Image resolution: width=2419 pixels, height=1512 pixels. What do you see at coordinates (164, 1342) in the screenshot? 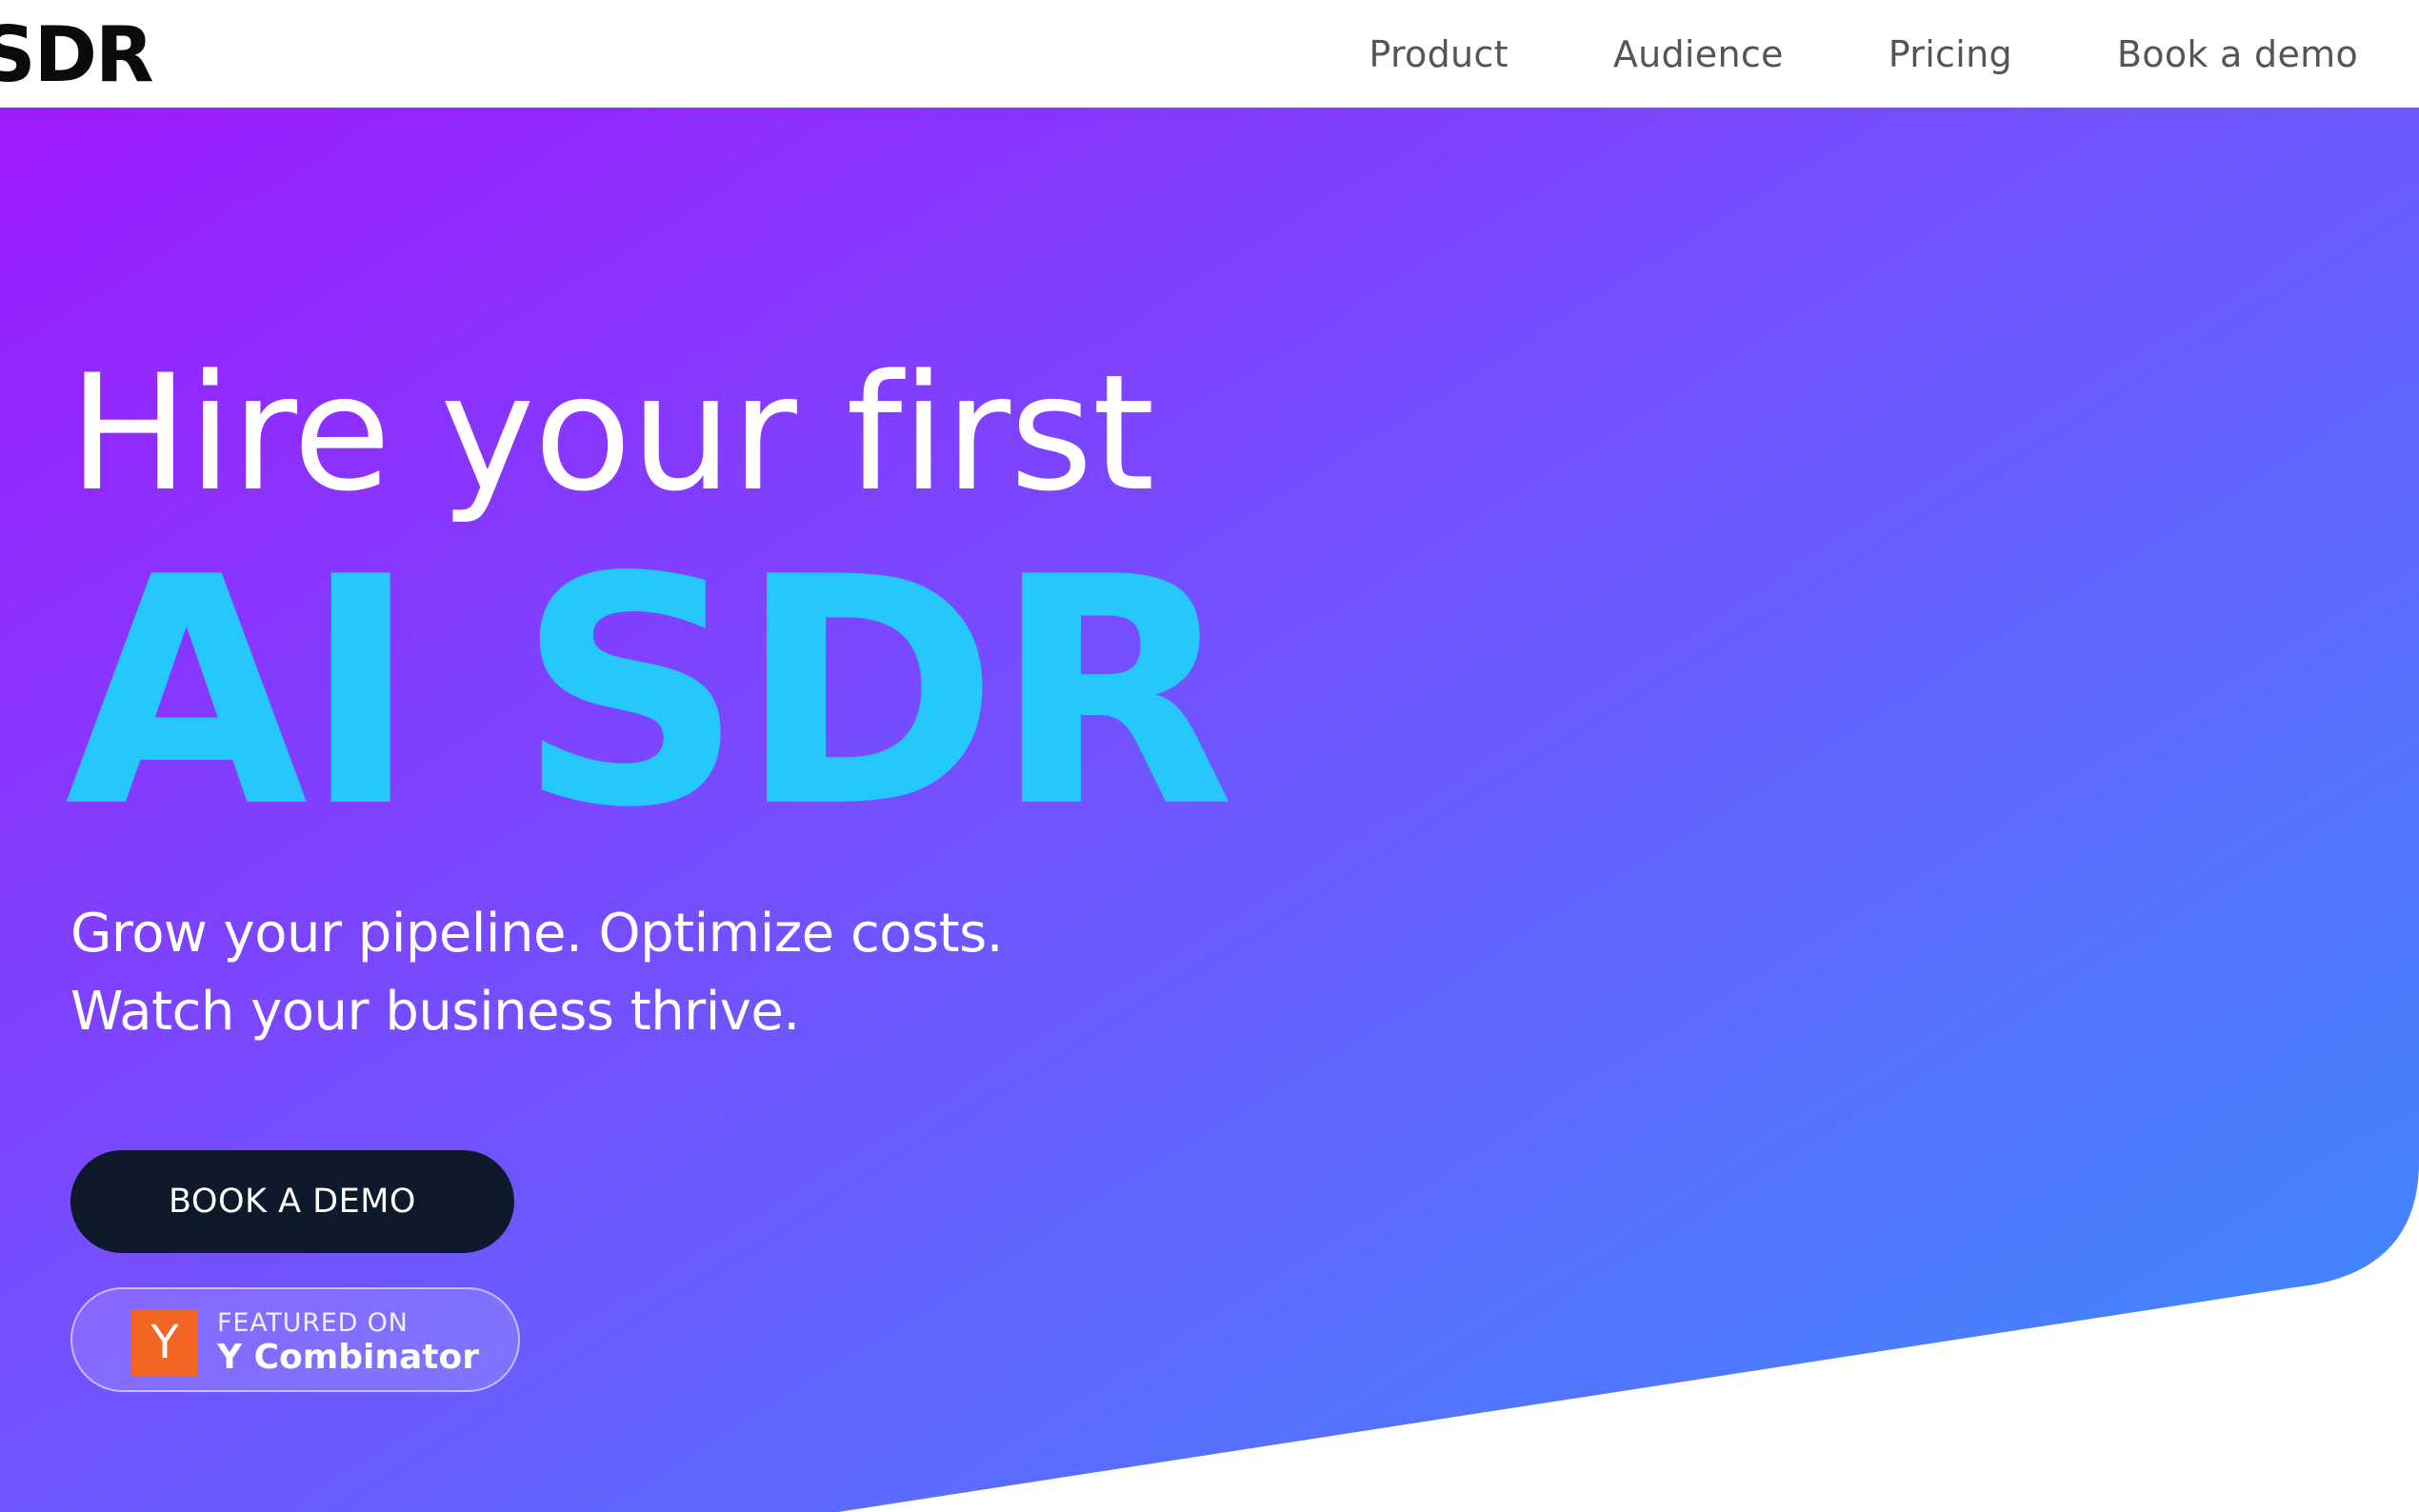
I see `y-combinator-logo-icon: Y` at bounding box center [164, 1342].